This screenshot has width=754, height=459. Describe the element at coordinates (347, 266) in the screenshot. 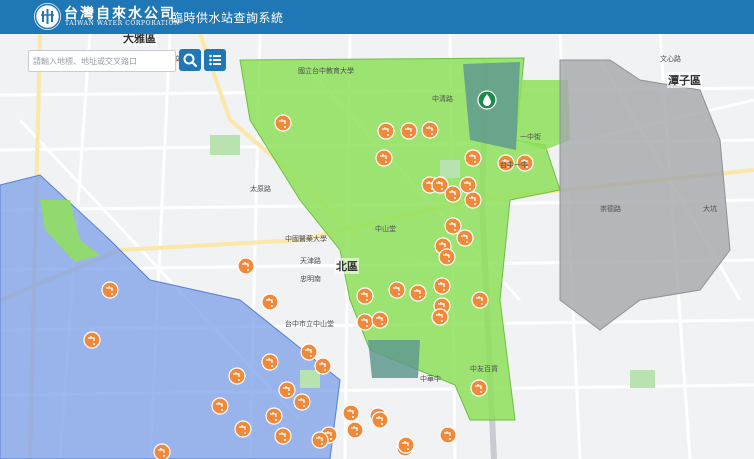

I see `district-label-north: 北區` at that location.